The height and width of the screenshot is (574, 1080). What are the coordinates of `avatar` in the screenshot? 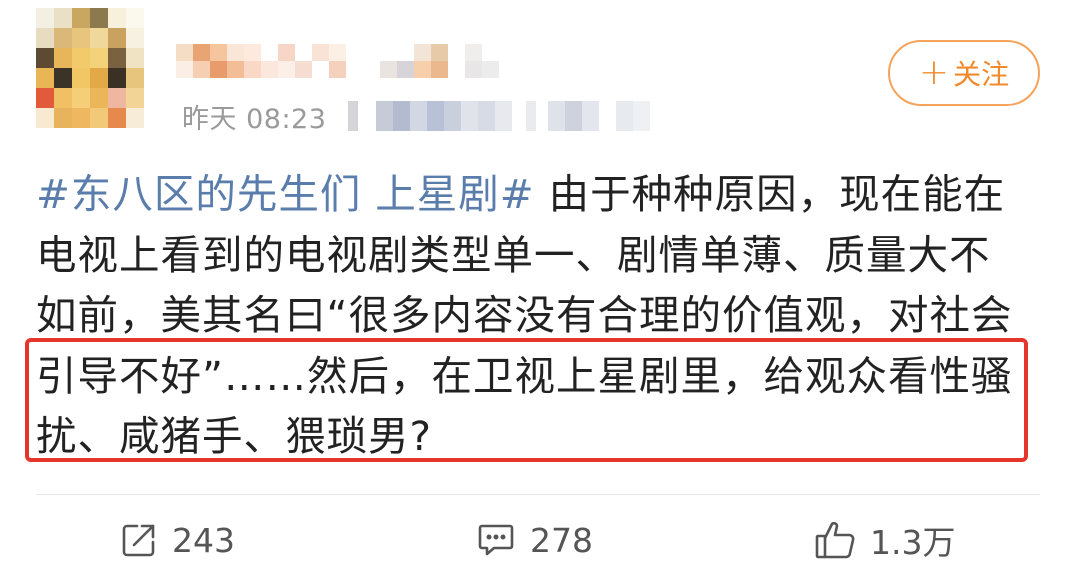 It's located at (90, 68).